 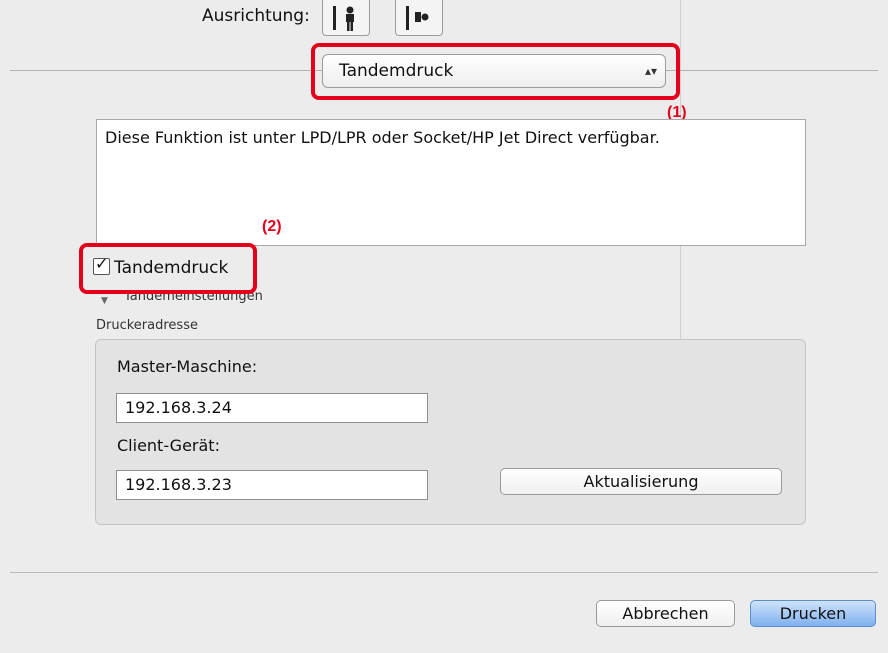 I want to click on bottom-separator, so click(x=444, y=572).